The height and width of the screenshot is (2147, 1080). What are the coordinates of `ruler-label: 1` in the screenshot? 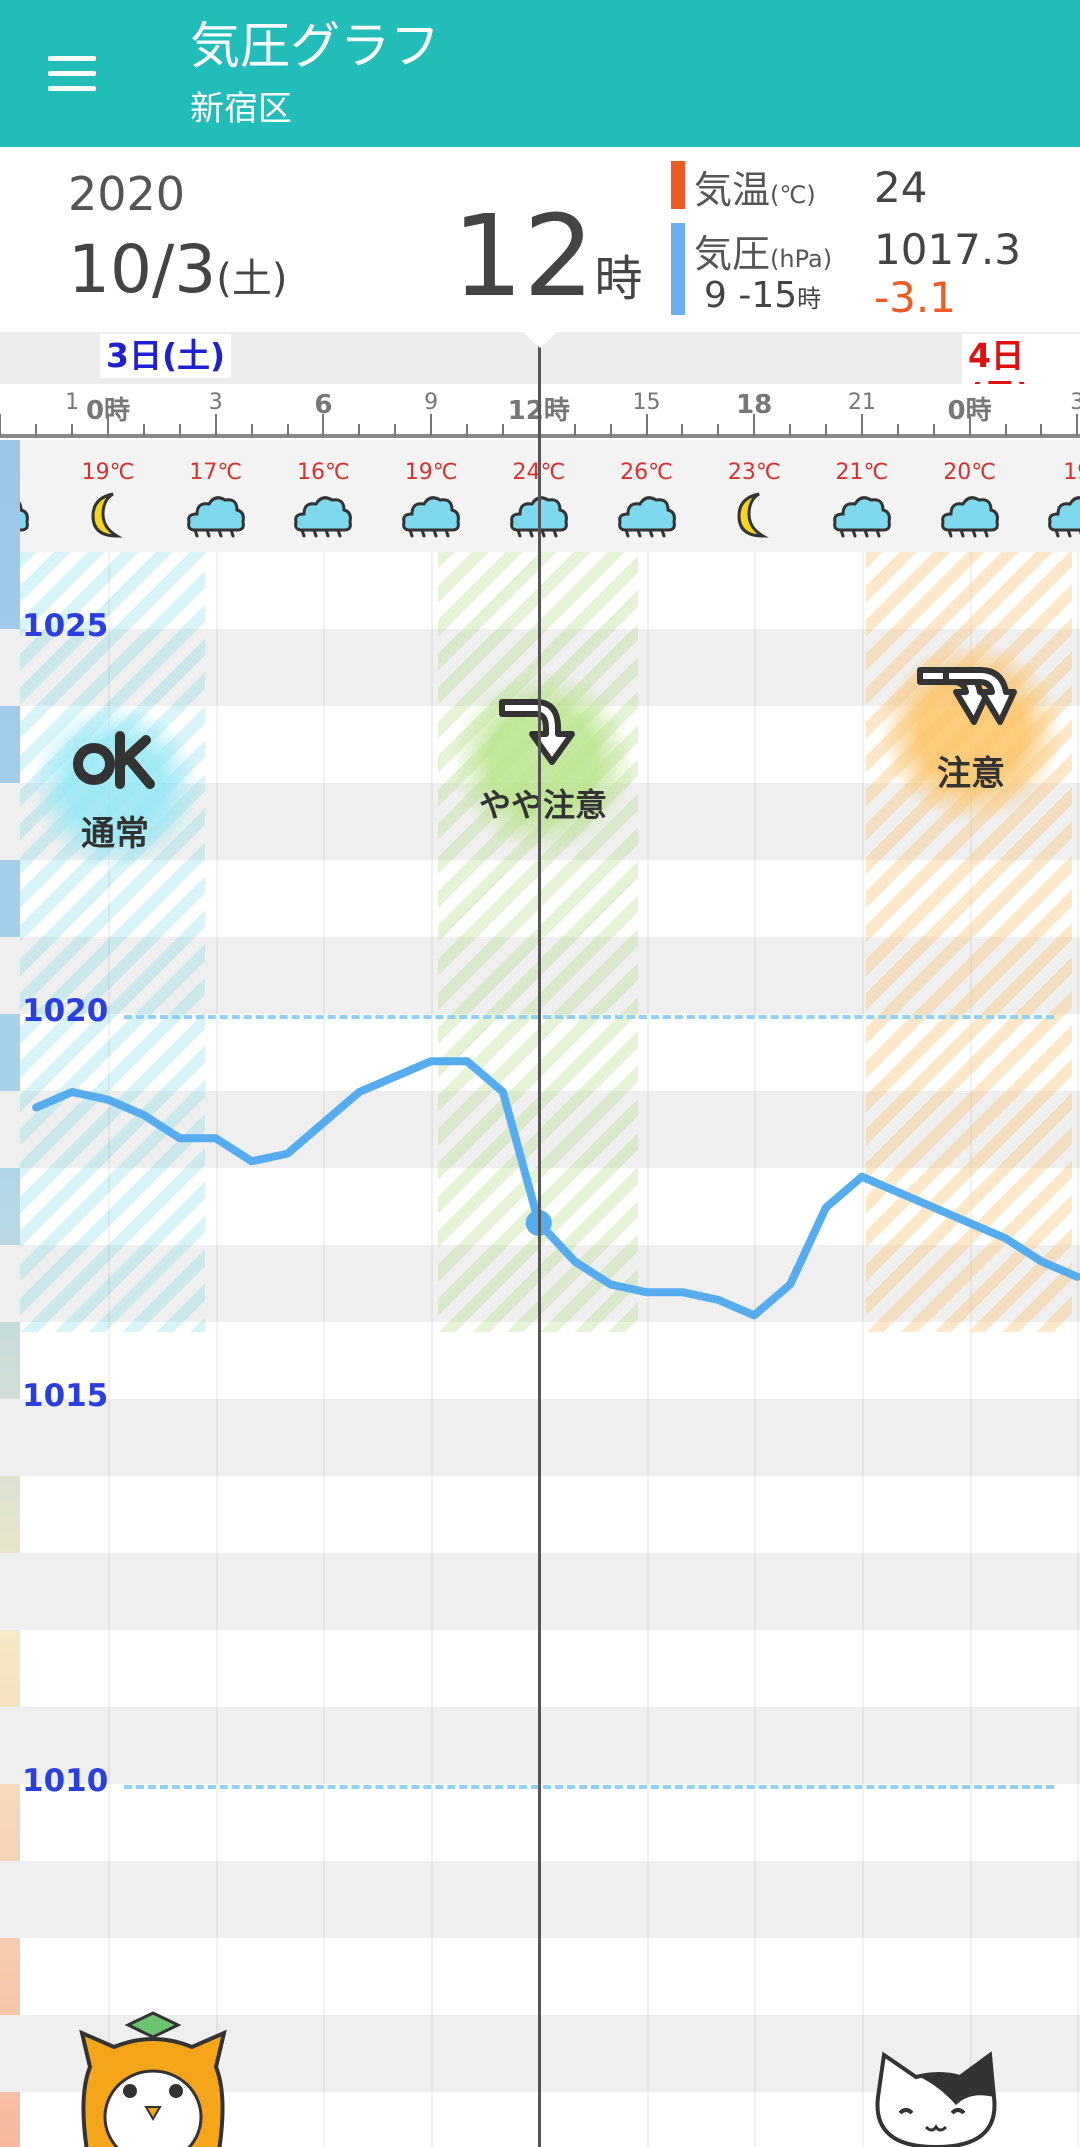 It's located at (72, 402).